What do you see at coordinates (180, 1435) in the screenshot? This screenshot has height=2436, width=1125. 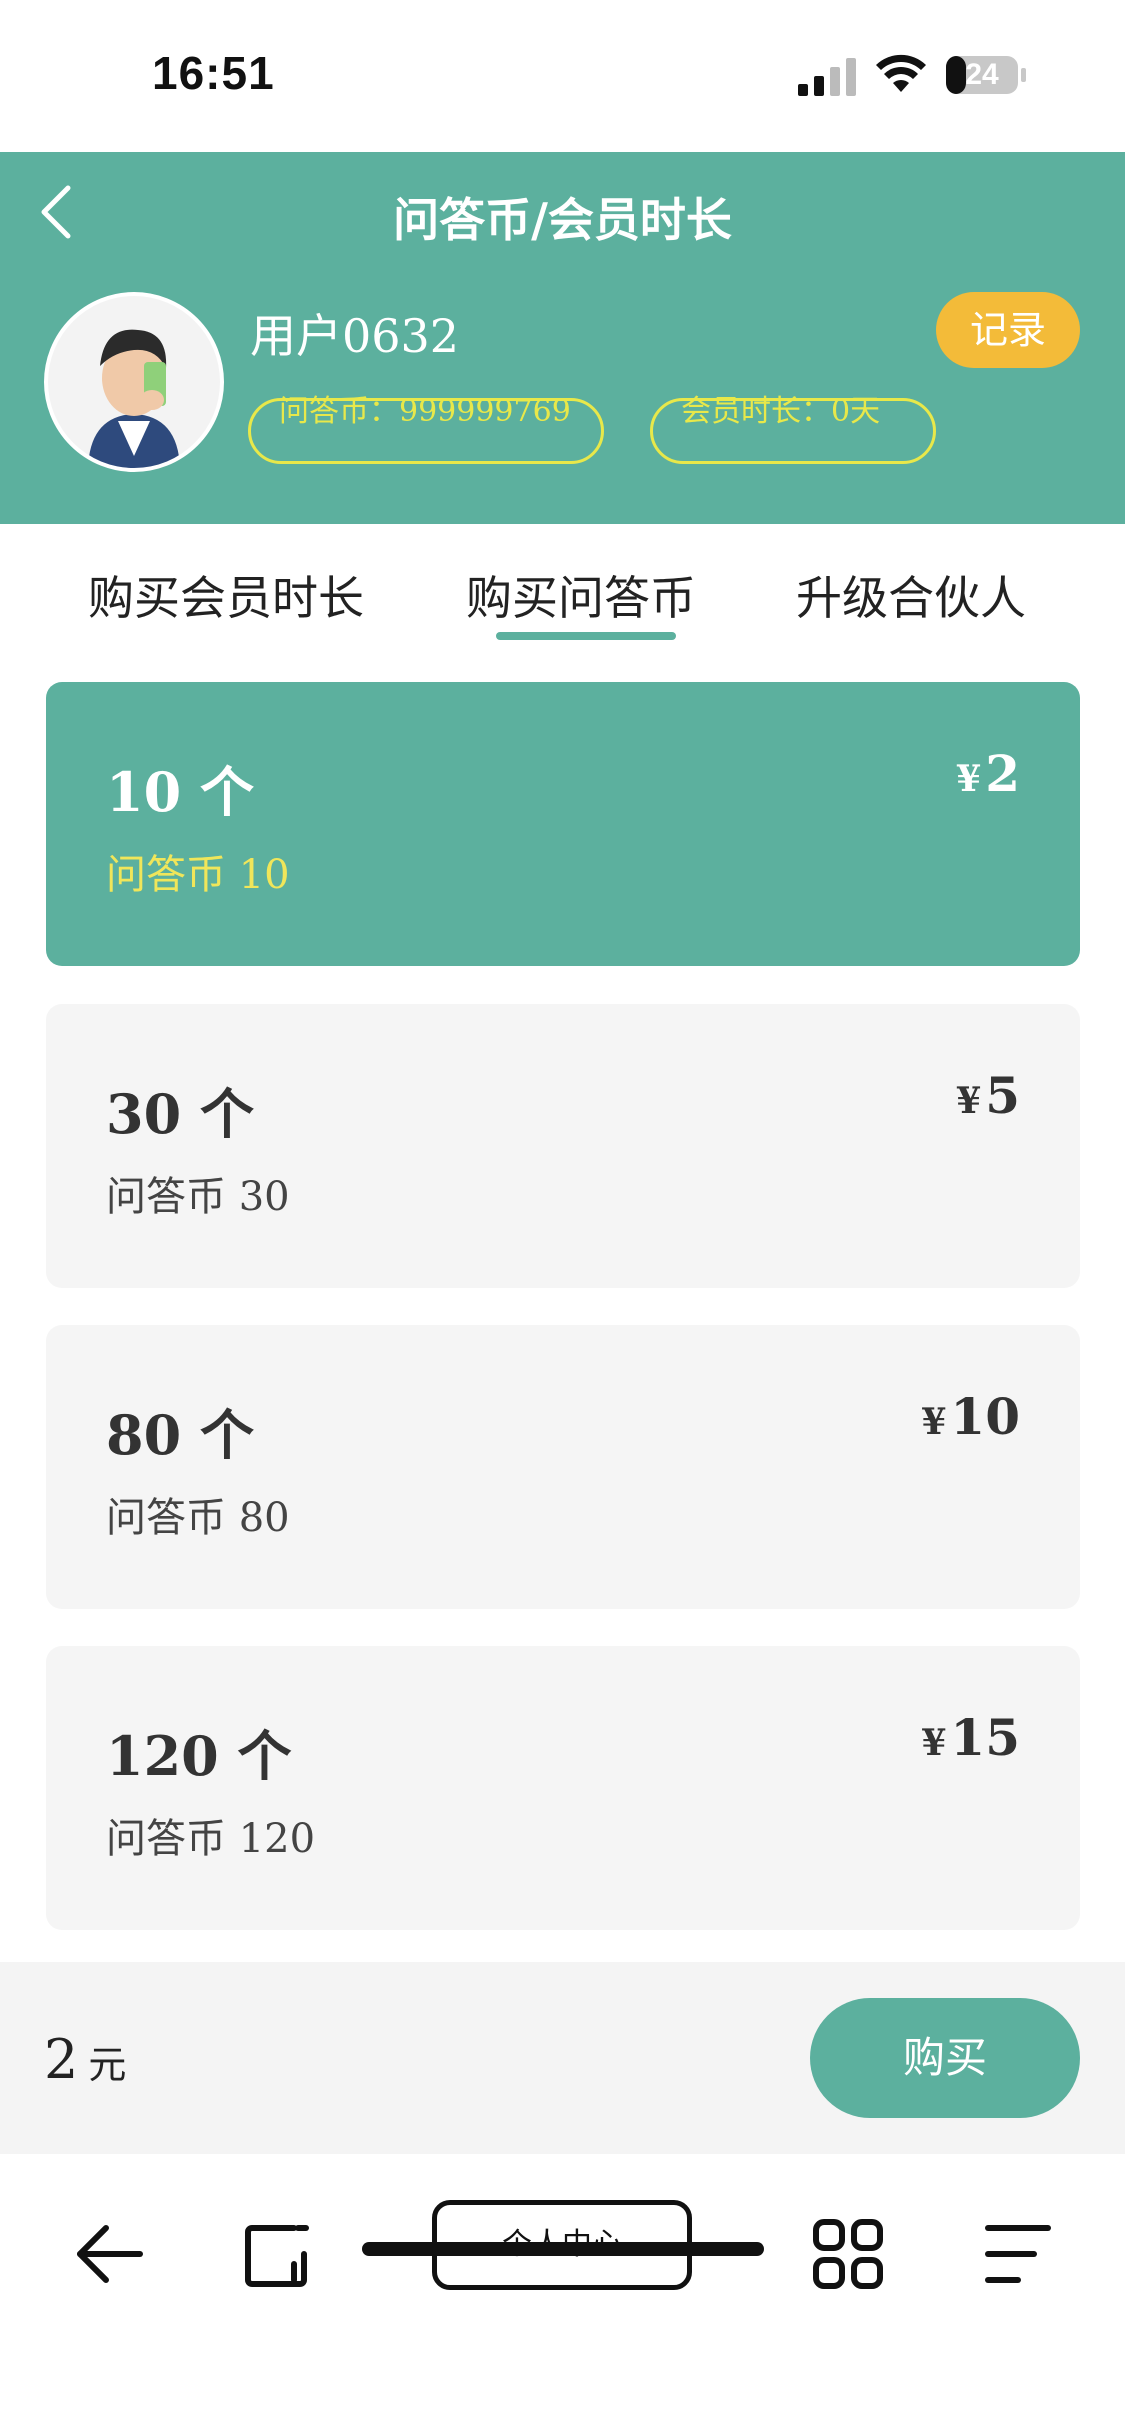 I see `package-quantity: 80 个` at bounding box center [180, 1435].